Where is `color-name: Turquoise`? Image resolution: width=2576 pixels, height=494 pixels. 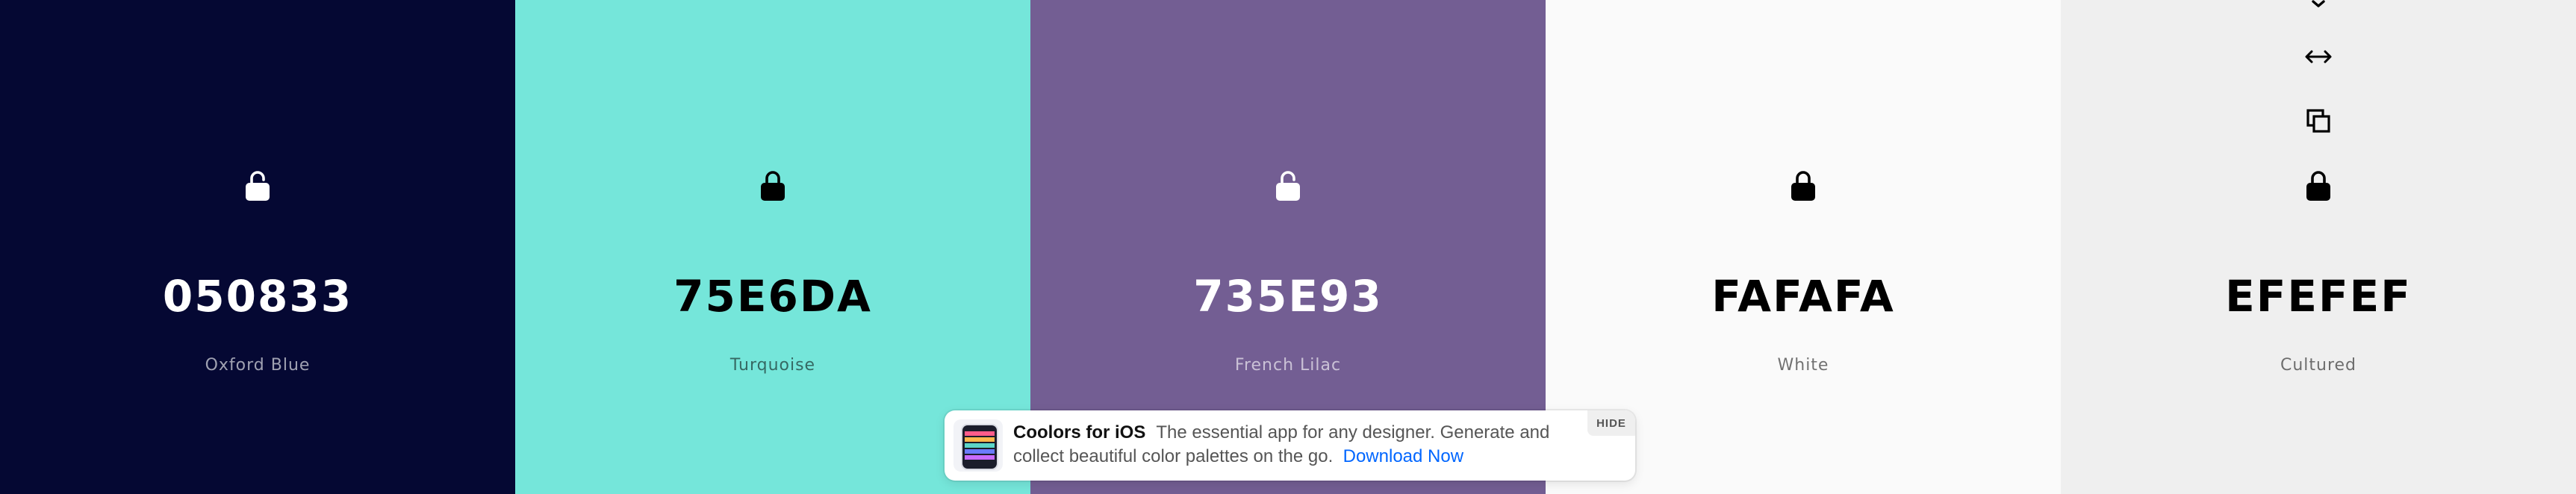
color-name: Turquoise is located at coordinates (772, 366).